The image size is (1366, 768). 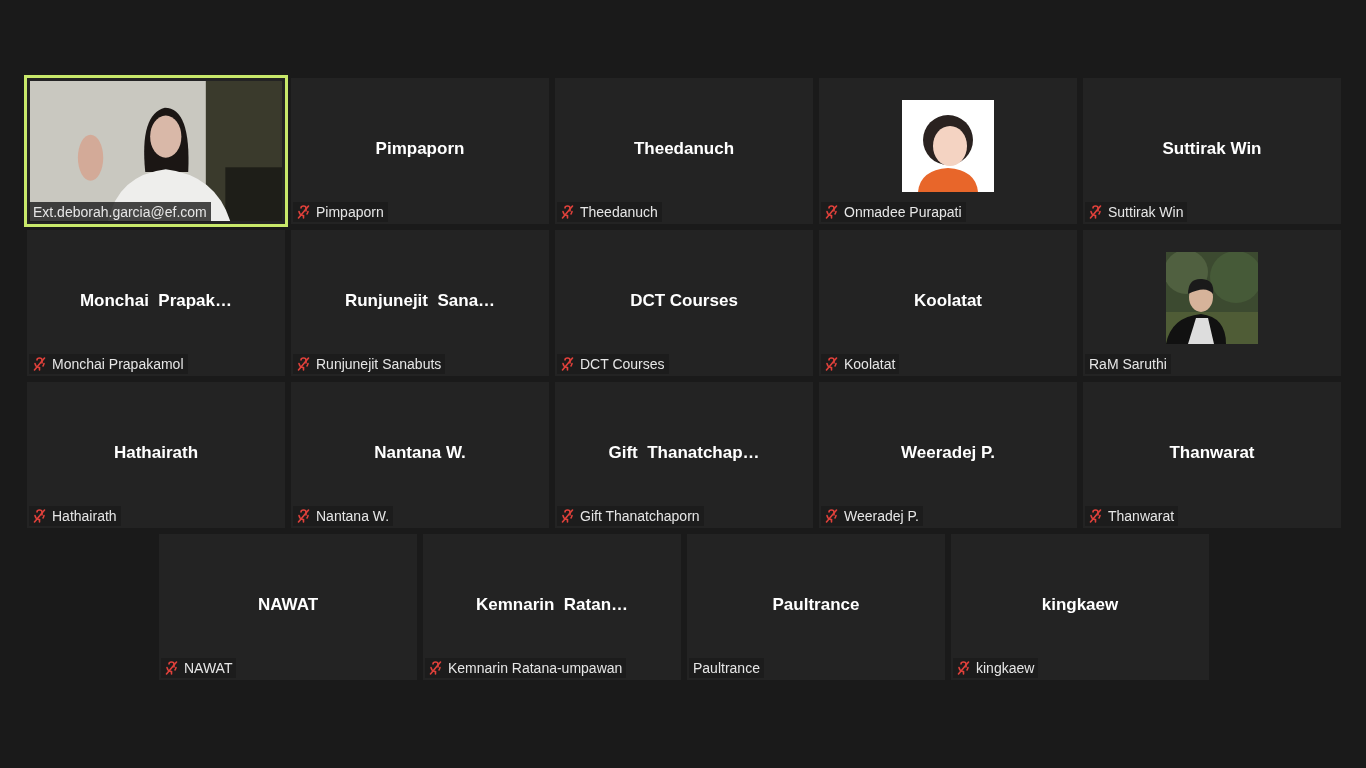 What do you see at coordinates (1080, 605) in the screenshot?
I see `participant-display-name: kingkaew` at bounding box center [1080, 605].